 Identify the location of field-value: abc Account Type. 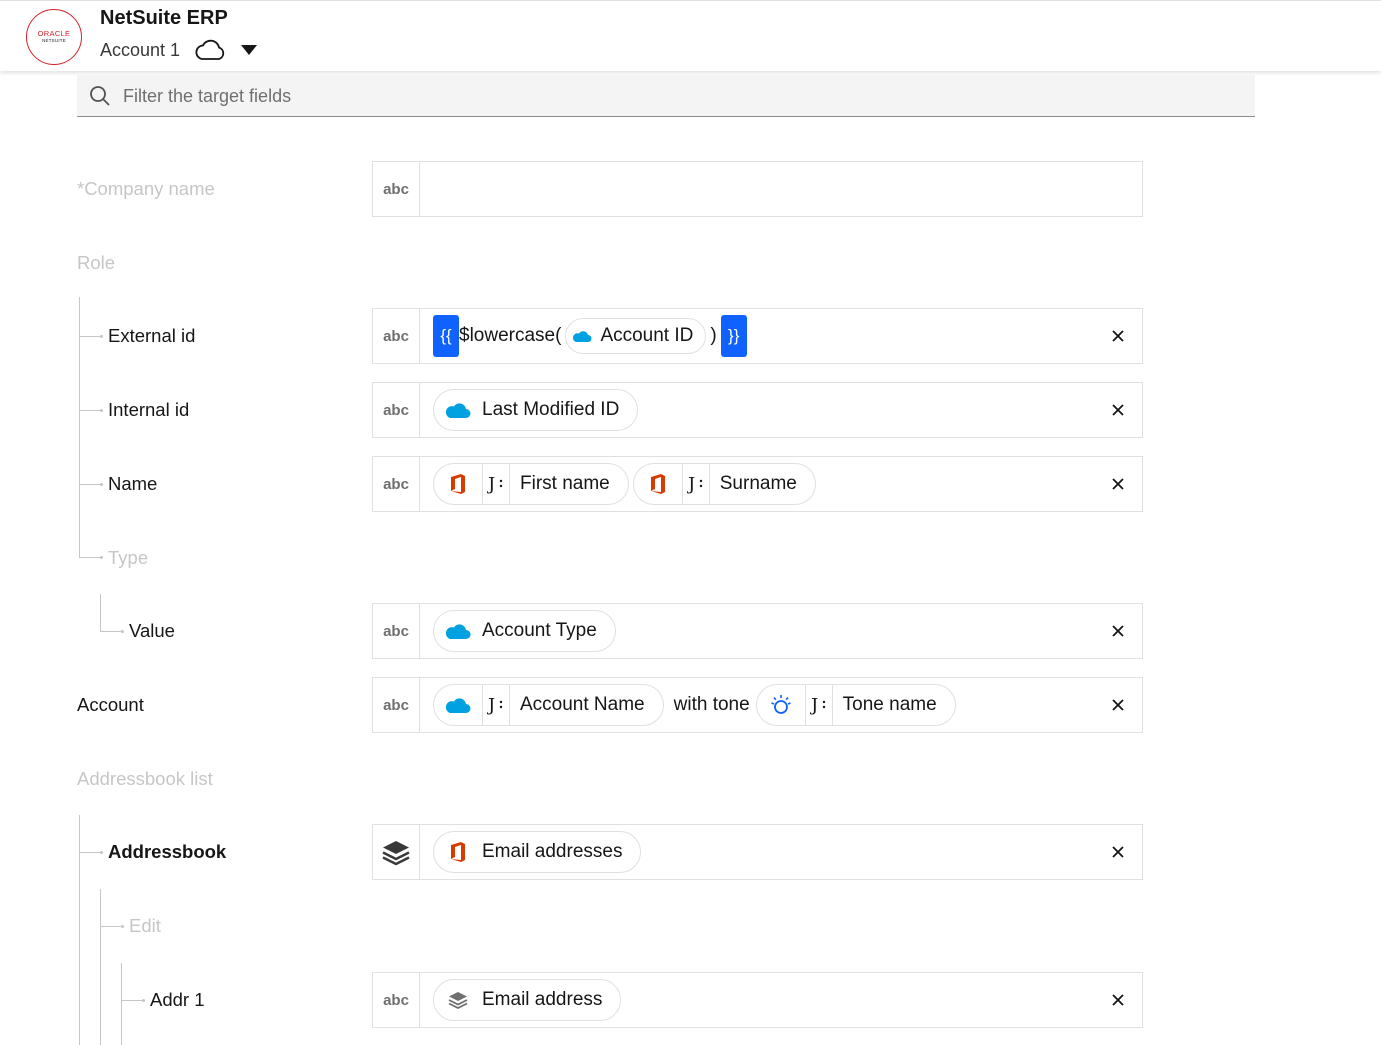
(757, 631).